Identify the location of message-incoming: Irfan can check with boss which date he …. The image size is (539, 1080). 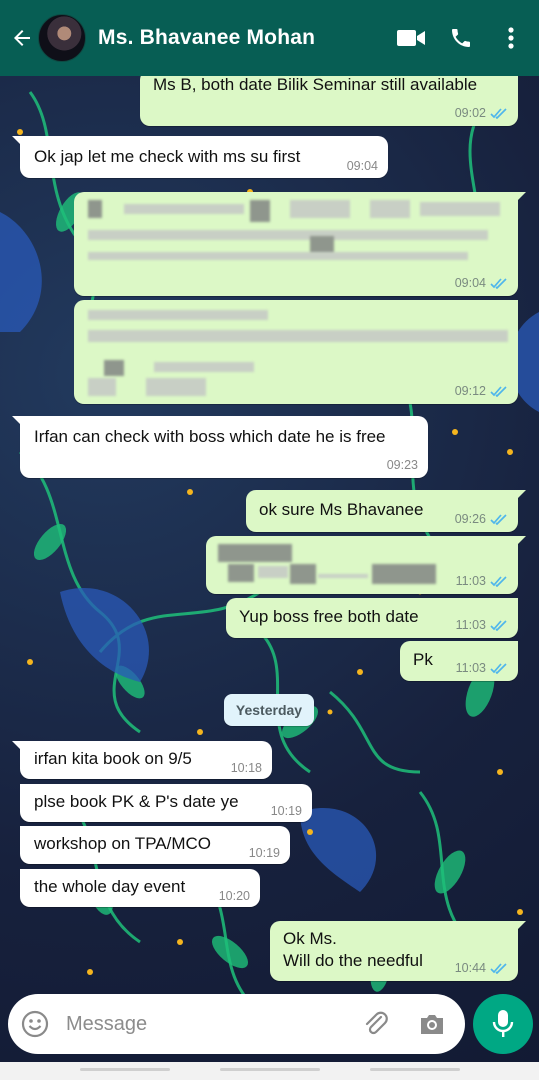
(220, 447).